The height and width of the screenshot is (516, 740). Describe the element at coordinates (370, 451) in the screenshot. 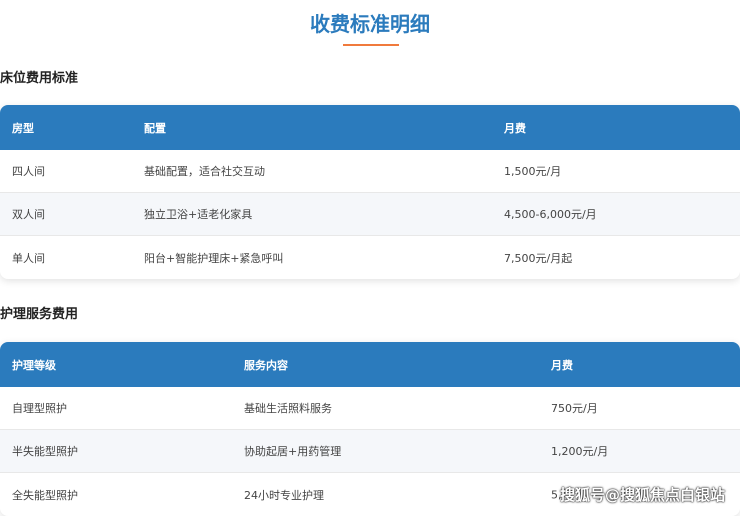

I see `table-row: 半失能型照护 协助起居+用药管理 1,200元/月` at that location.